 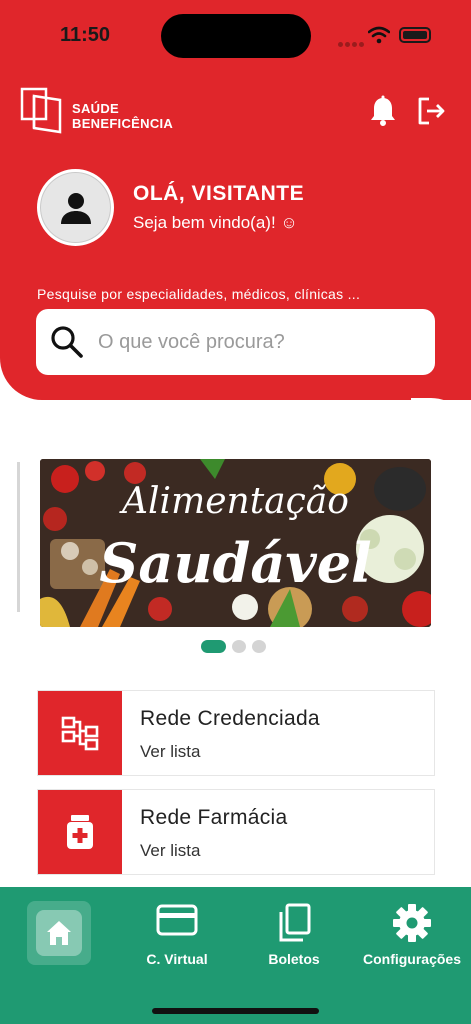 I want to click on logo-icon, so click(x=41, y=110).